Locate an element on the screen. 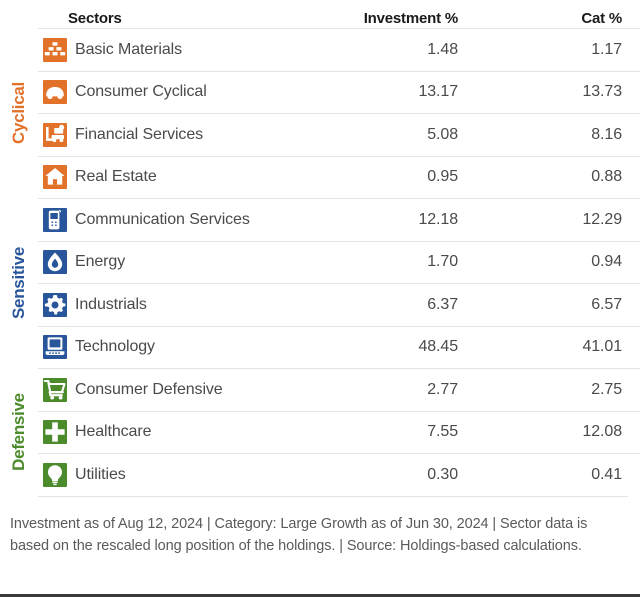 This screenshot has width=640, height=597. medical-cross-icon is located at coordinates (55, 432).